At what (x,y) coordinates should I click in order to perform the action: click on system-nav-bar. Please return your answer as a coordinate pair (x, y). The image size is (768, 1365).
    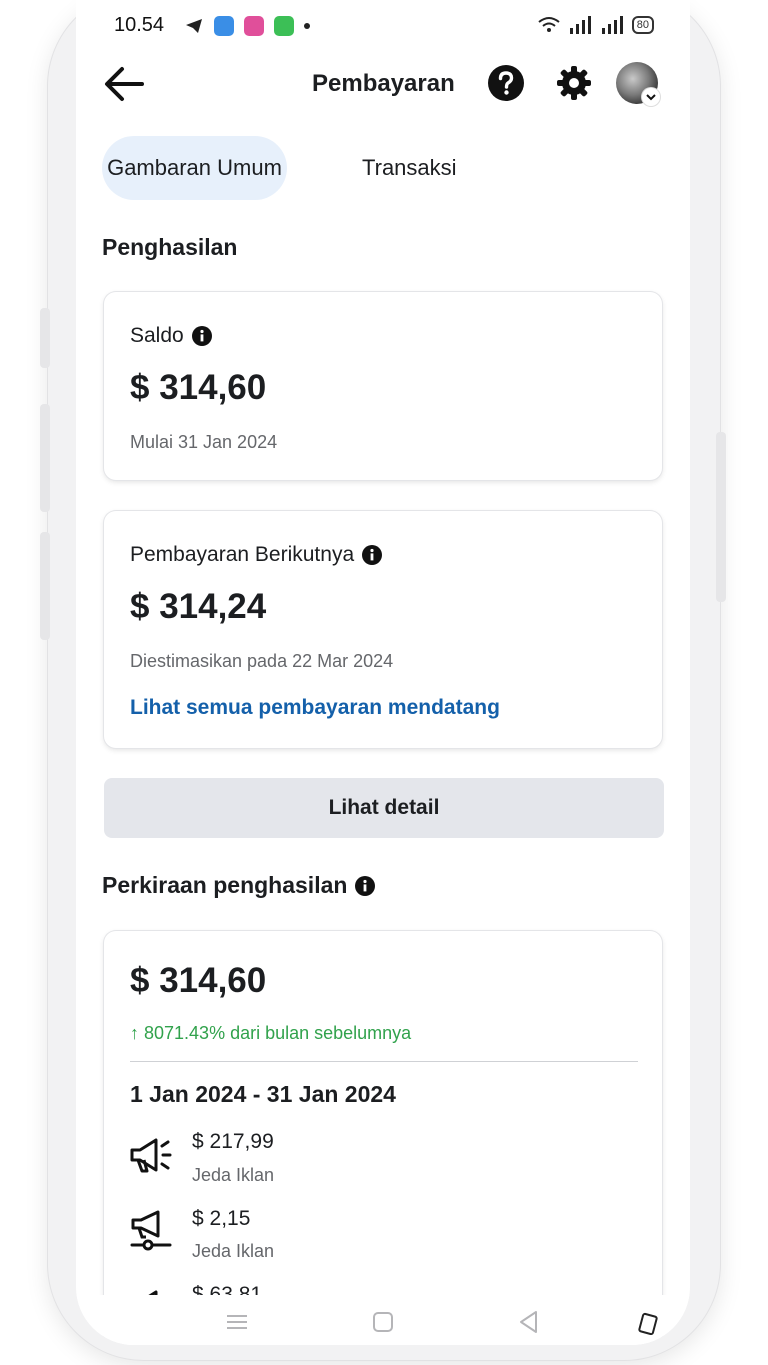
    Looking at the image, I should click on (383, 1320).